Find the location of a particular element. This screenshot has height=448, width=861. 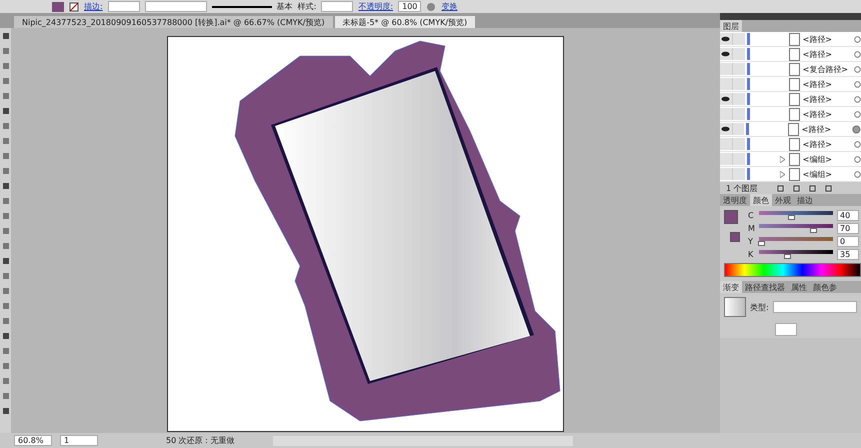

gradient-swatch is located at coordinates (735, 307).